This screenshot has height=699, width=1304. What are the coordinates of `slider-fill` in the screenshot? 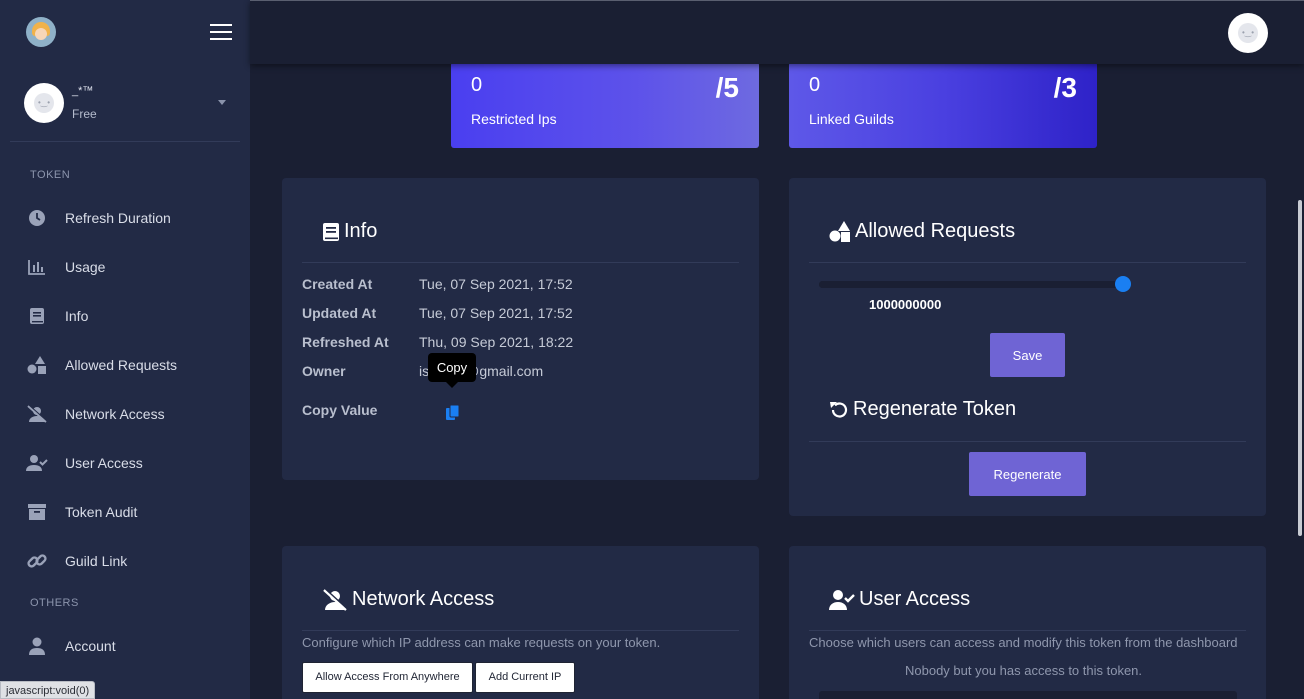 It's located at (971, 284).